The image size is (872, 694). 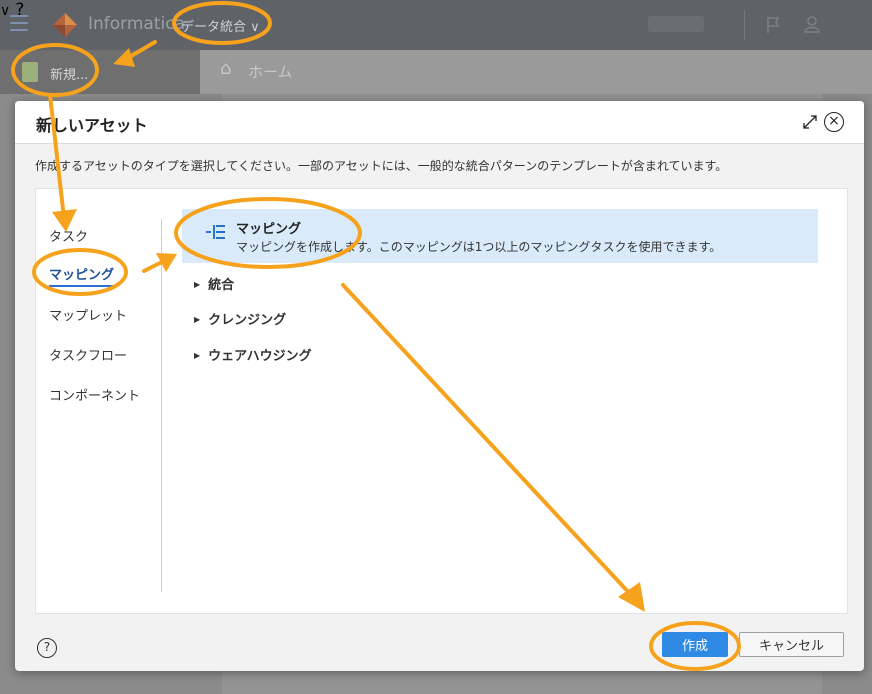 I want to click on brand-name: Informatica, so click(x=136, y=24).